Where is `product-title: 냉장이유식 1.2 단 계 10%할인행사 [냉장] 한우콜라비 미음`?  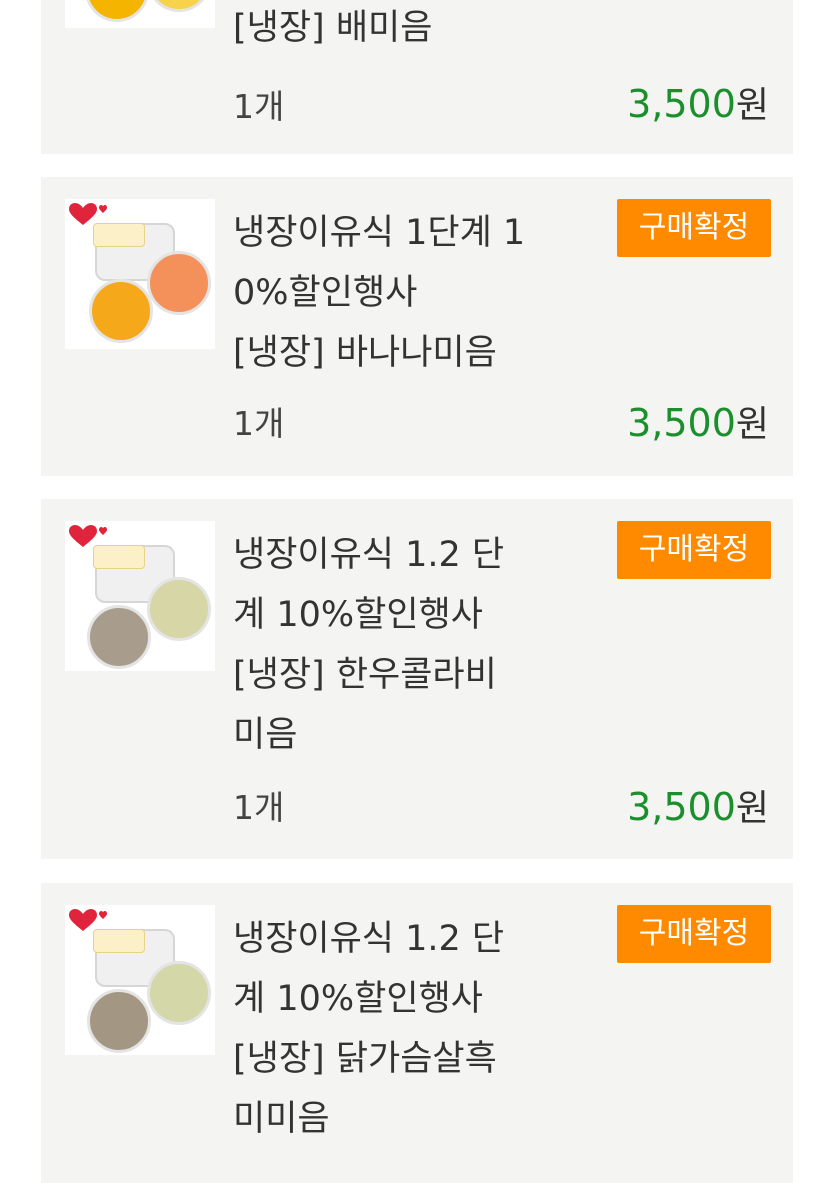 product-title: 냉장이유식 1.2 단 계 10%할인행사 [냉장] 한우콜라비 미음 is located at coordinates (403, 645).